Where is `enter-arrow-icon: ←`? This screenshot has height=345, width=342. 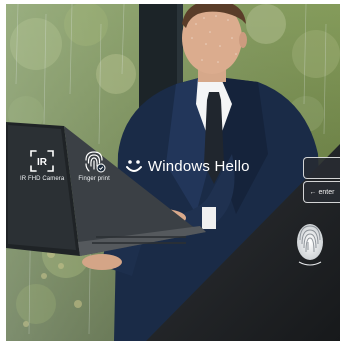
enter-arrow-icon: ← is located at coordinates (313, 192).